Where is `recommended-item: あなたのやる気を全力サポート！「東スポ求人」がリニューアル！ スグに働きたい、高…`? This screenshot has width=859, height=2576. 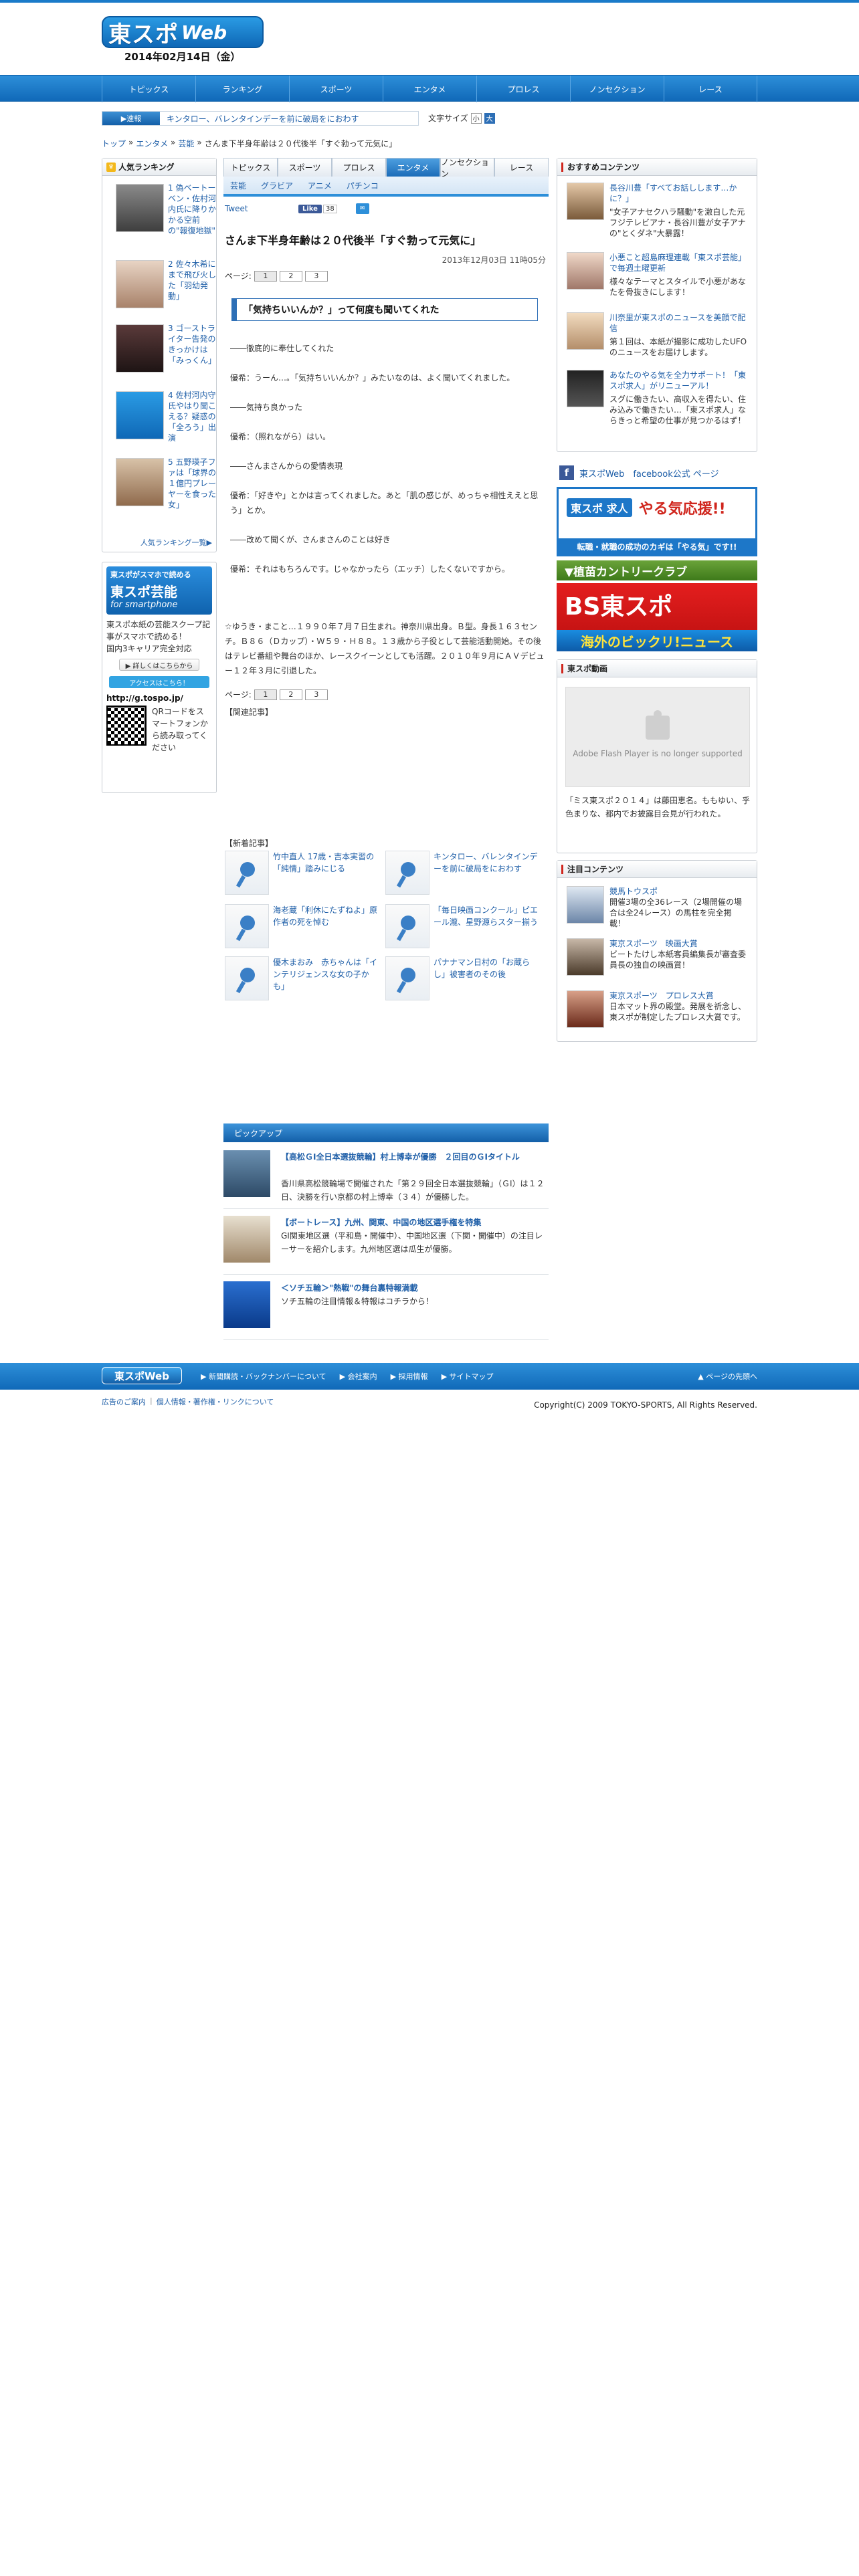
recommended-item: あなたのやる気を全力サポート！「東スポ求人」がリニューアル！ スグに働きたい、高… is located at coordinates (658, 406).